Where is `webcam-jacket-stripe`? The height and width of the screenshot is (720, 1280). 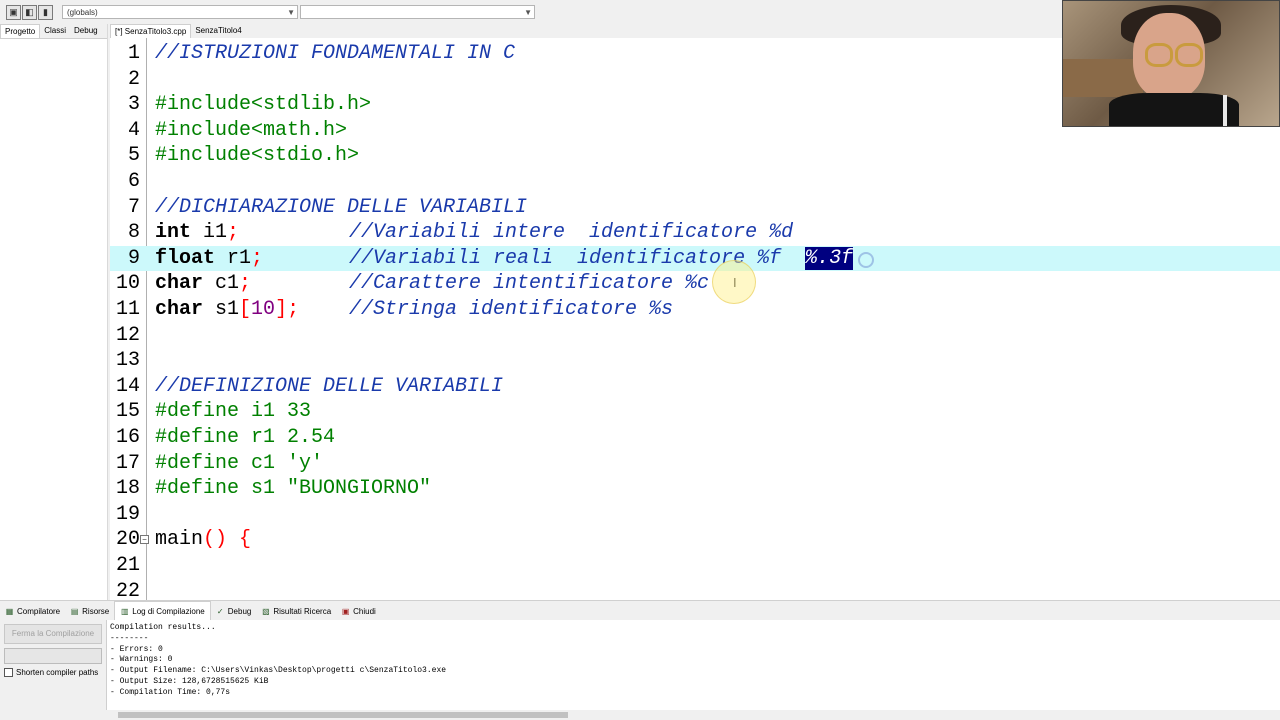
webcam-jacket-stripe is located at coordinates (1225, 110).